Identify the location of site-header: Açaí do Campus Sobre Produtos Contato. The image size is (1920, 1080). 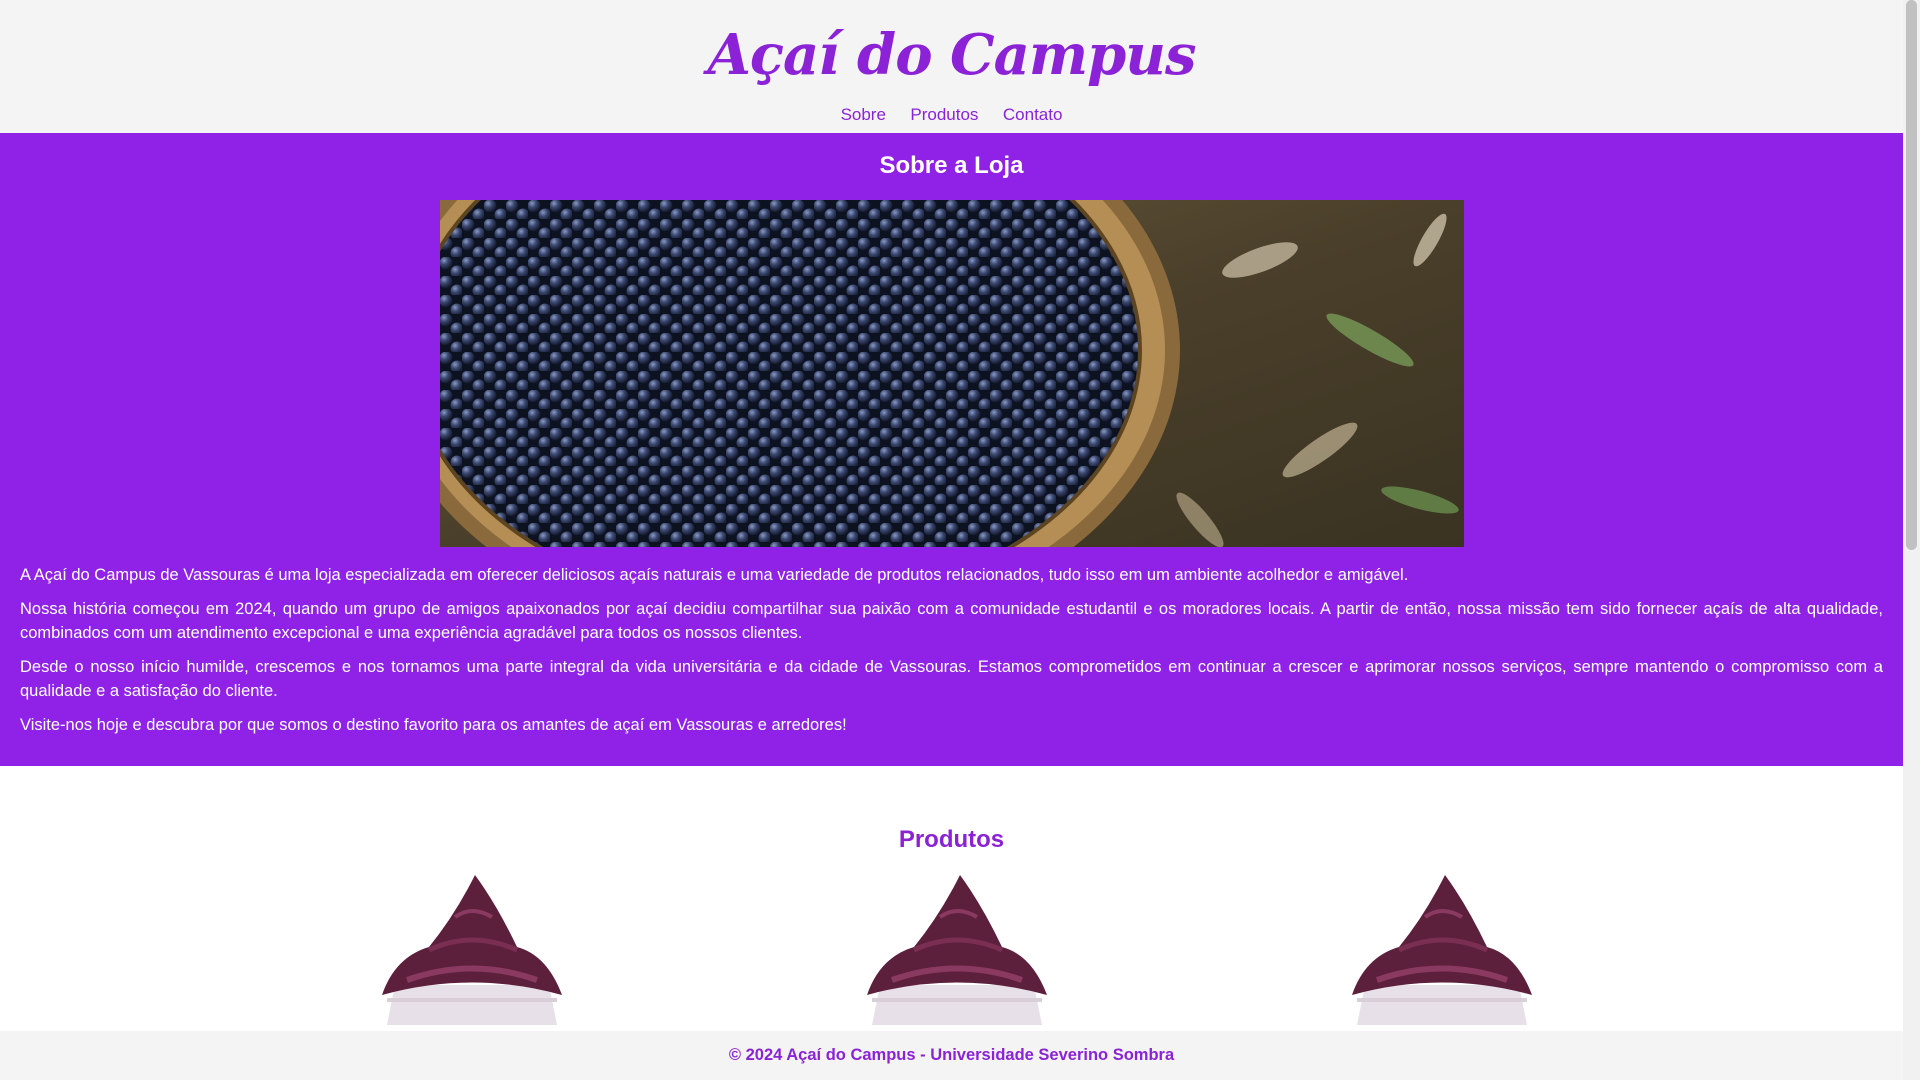
(951, 66).